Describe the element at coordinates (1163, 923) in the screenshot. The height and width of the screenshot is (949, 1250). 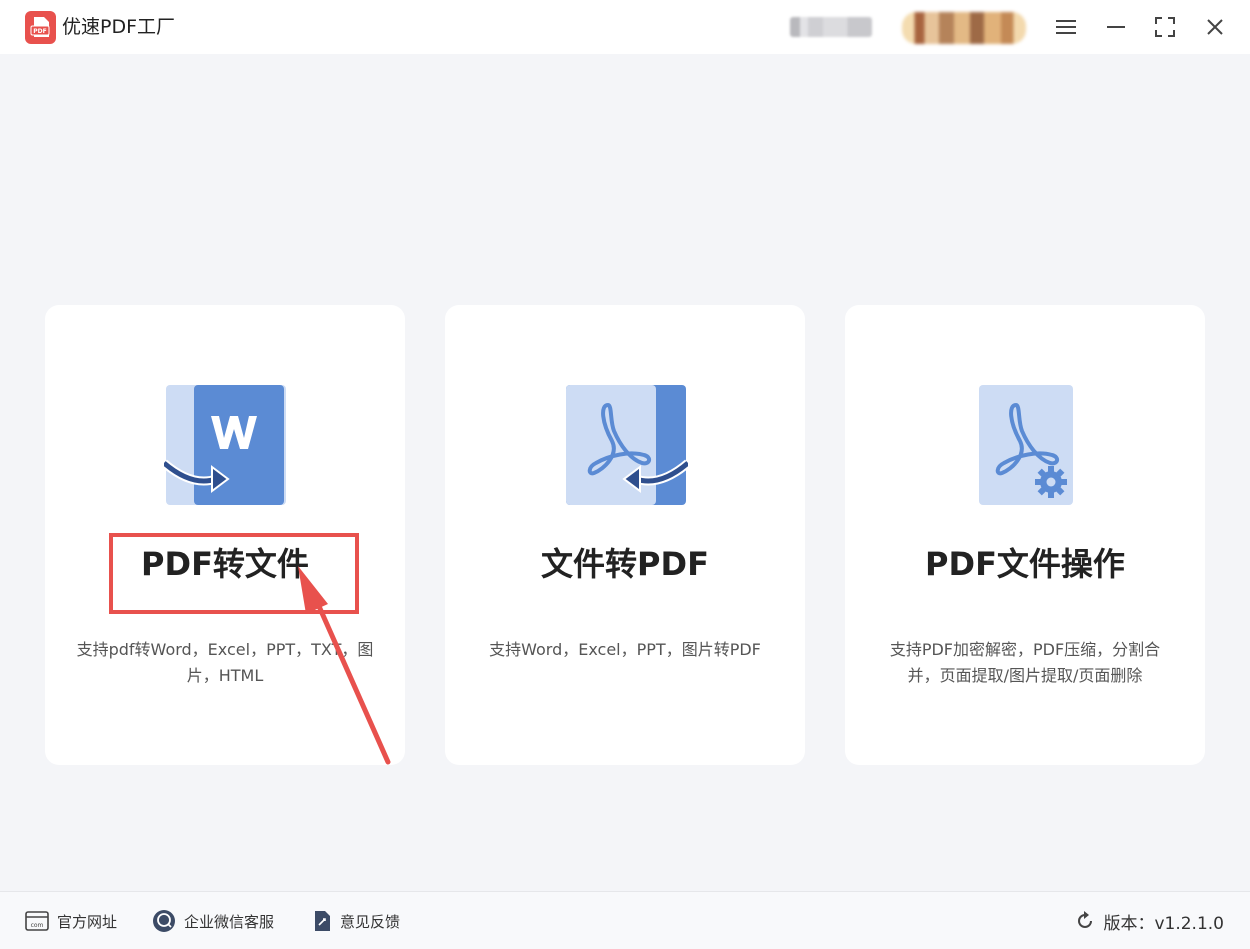
I see `version-label: 版本：v1.2.1.0` at that location.